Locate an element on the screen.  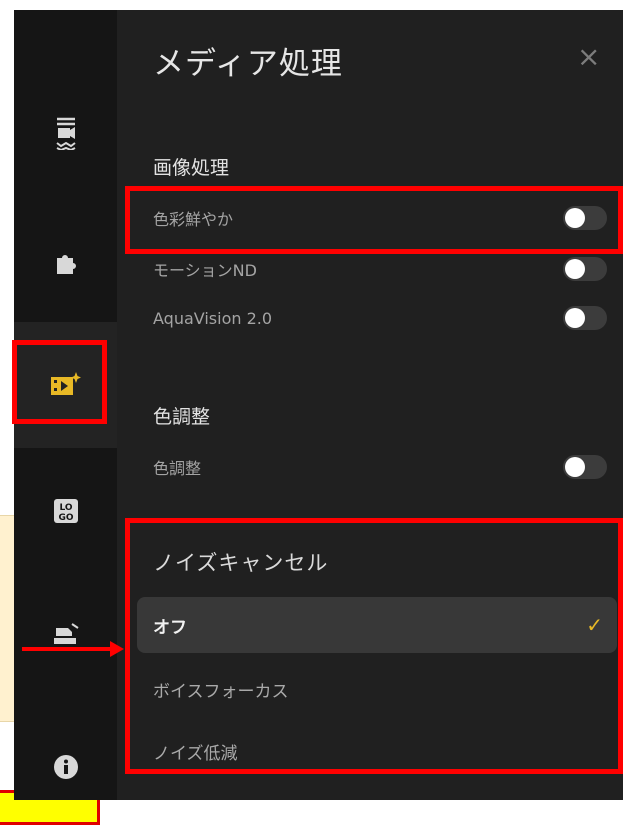
info-icon is located at coordinates (65, 767).